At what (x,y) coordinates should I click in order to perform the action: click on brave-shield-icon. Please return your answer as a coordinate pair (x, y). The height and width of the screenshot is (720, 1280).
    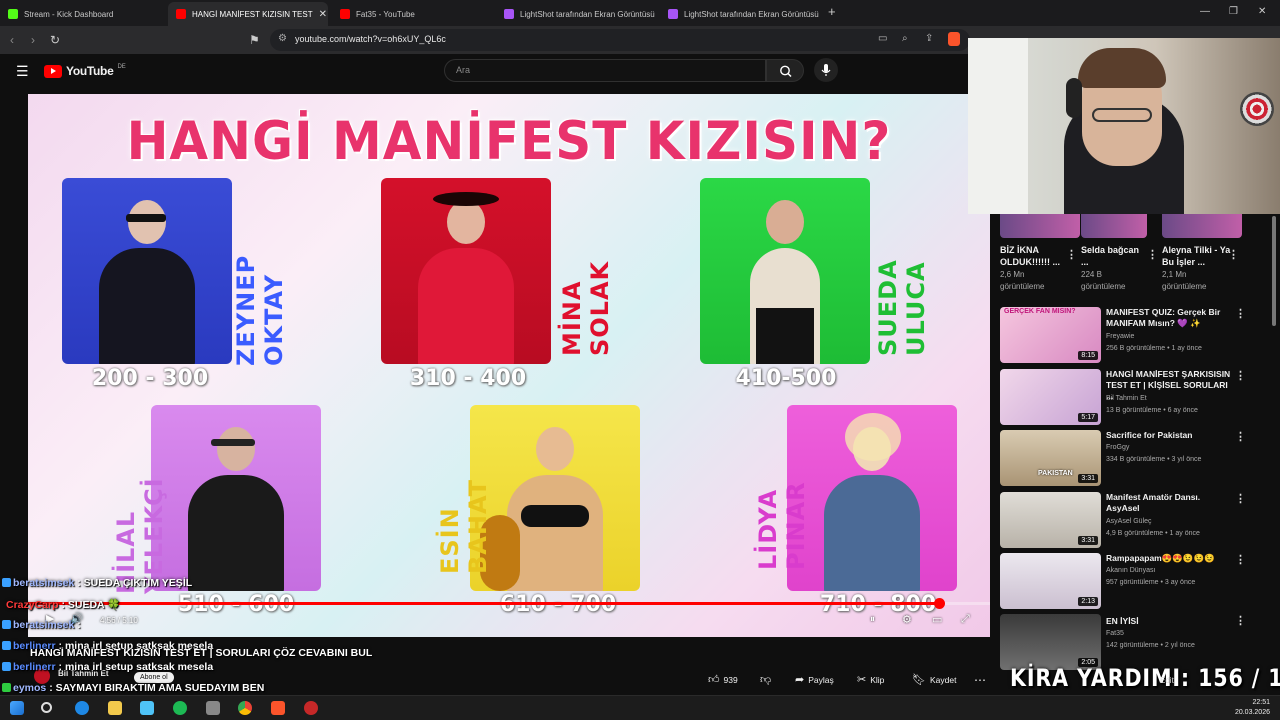
    Looking at the image, I should click on (954, 39).